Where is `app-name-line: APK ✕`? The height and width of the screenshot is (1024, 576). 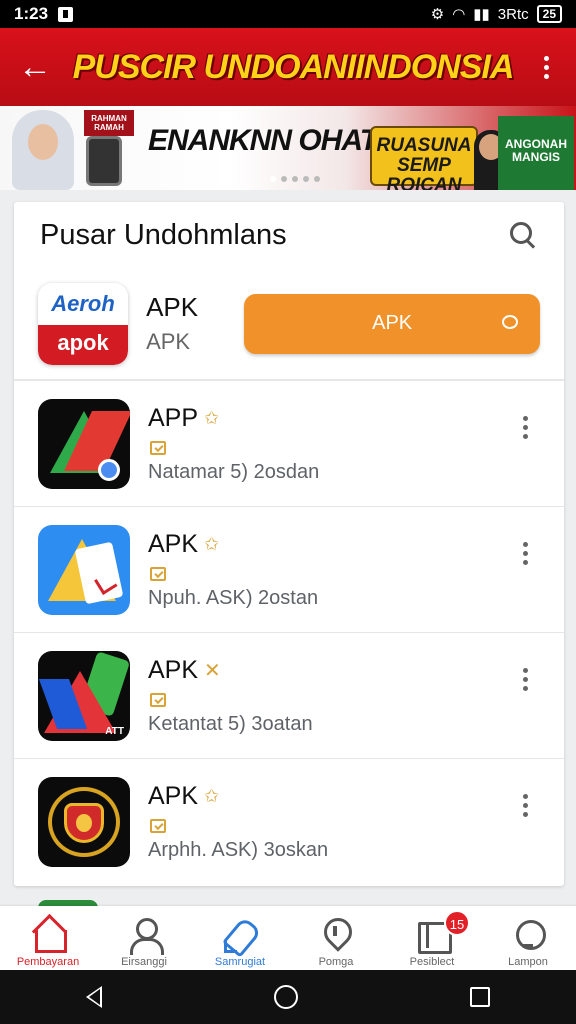 app-name-line: APK ✕ is located at coordinates (329, 670).